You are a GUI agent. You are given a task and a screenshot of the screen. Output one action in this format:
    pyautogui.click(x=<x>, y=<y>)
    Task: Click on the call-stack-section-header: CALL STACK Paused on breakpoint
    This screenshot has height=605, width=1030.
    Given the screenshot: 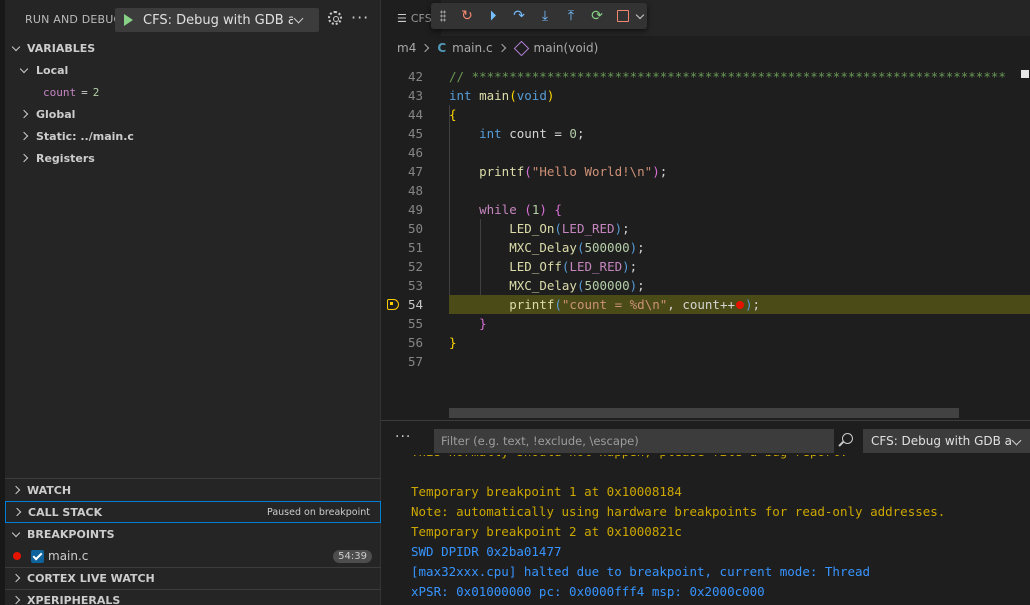 What is the action you would take?
    pyautogui.click(x=193, y=512)
    